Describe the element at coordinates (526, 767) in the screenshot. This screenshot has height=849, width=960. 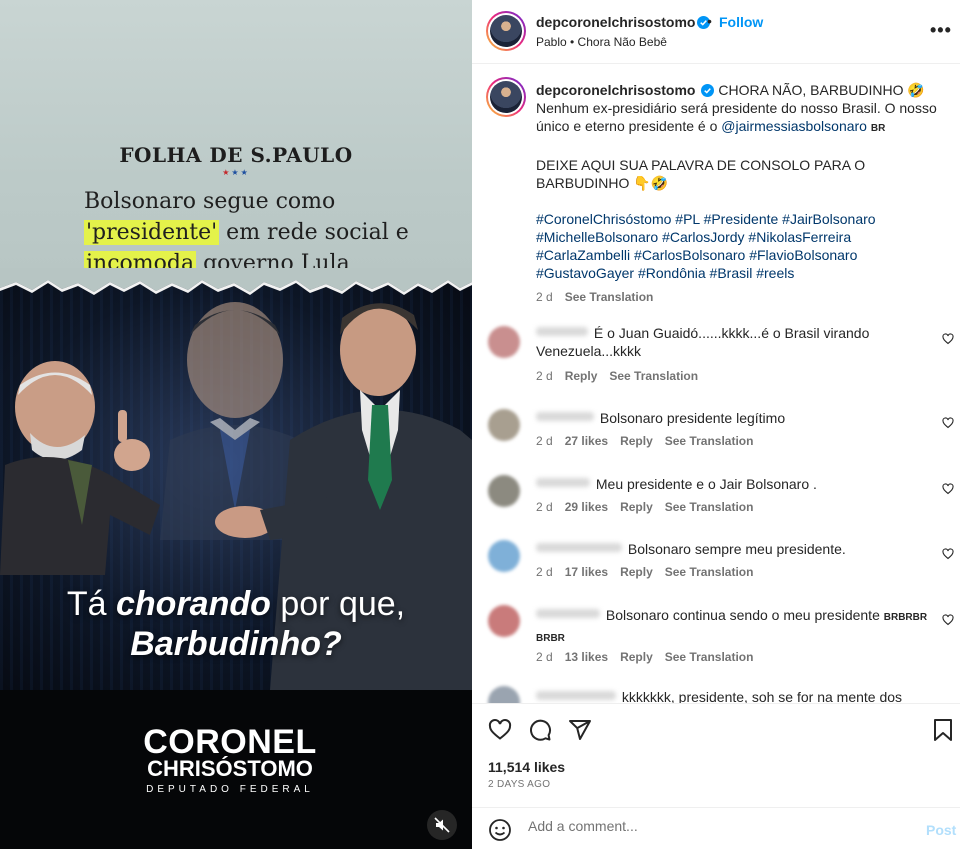
I see `likes-count: 11,514 likes` at that location.